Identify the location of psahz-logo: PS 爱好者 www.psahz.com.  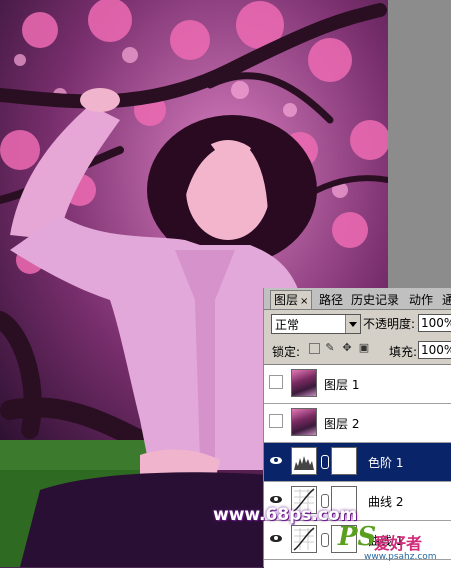
(394, 544).